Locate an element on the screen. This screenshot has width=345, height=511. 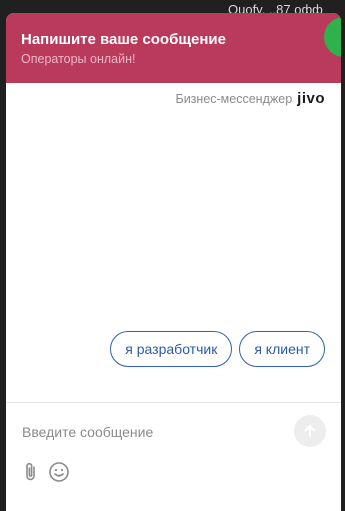
smiley-icon is located at coordinates (59, 472).